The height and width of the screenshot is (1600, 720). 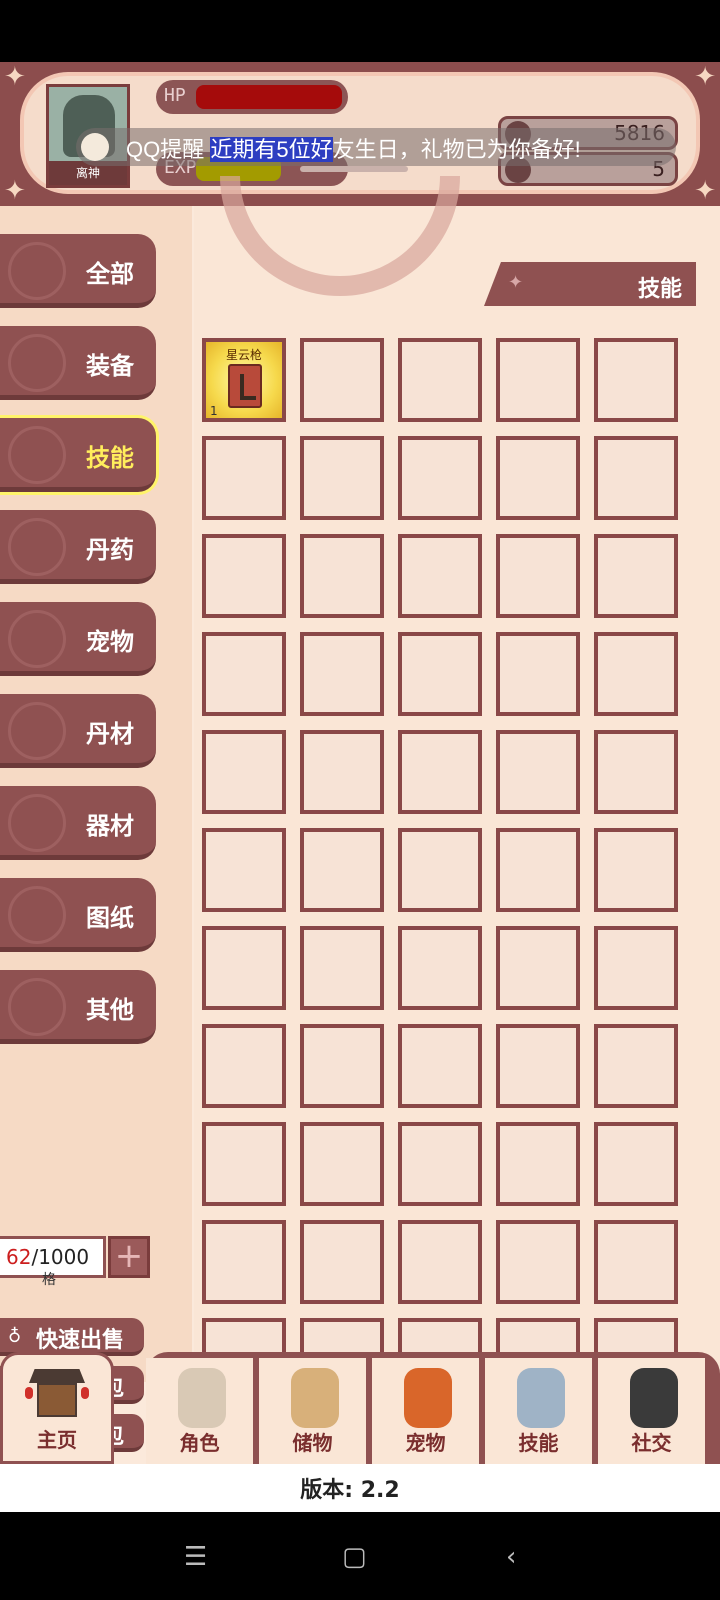 What do you see at coordinates (243, 355) in the screenshot?
I see `item-name: 星云枪` at bounding box center [243, 355].